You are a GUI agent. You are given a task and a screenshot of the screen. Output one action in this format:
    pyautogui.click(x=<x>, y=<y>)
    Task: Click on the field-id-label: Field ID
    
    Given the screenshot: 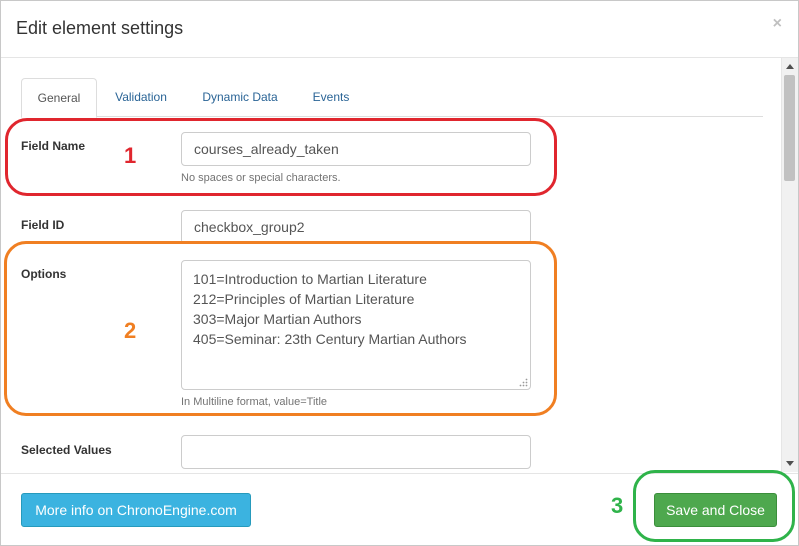 What is the action you would take?
    pyautogui.click(x=43, y=225)
    